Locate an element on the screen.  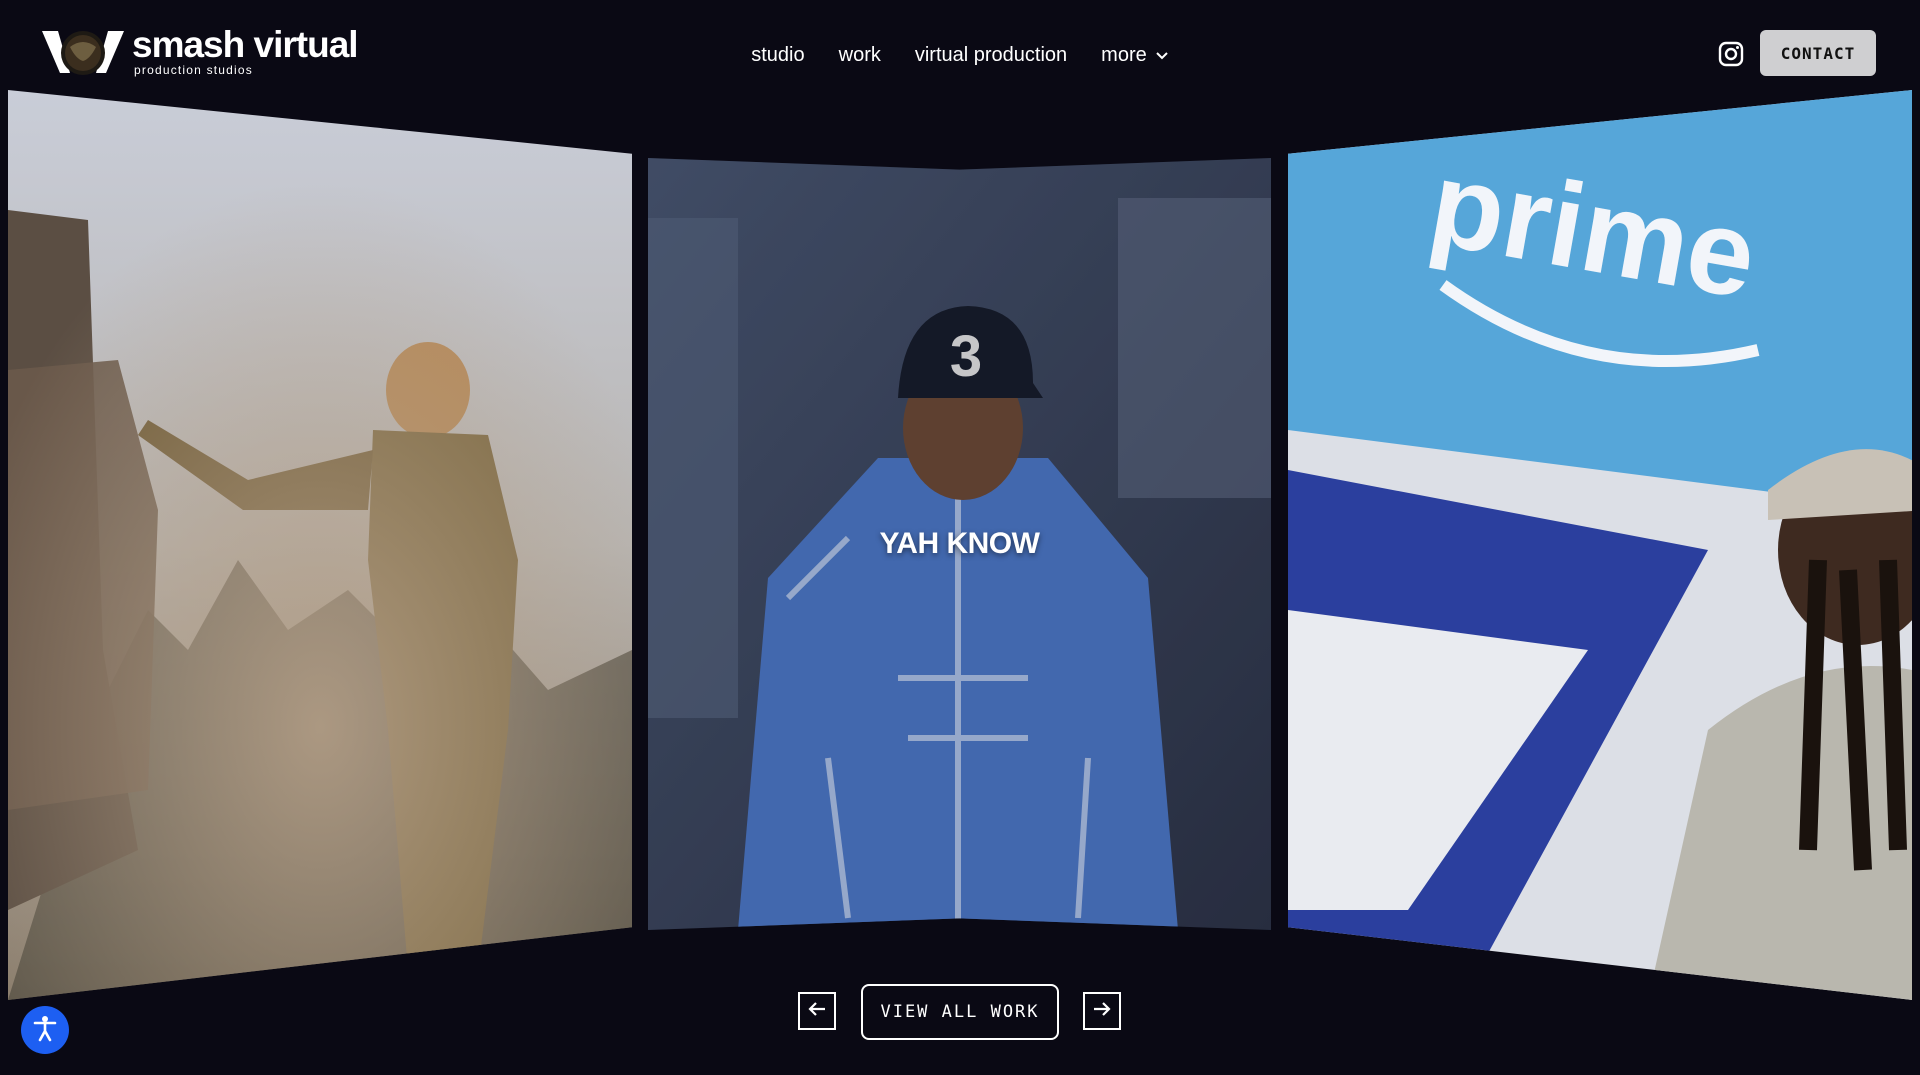
arrow-left-icon is located at coordinates (817, 1011).